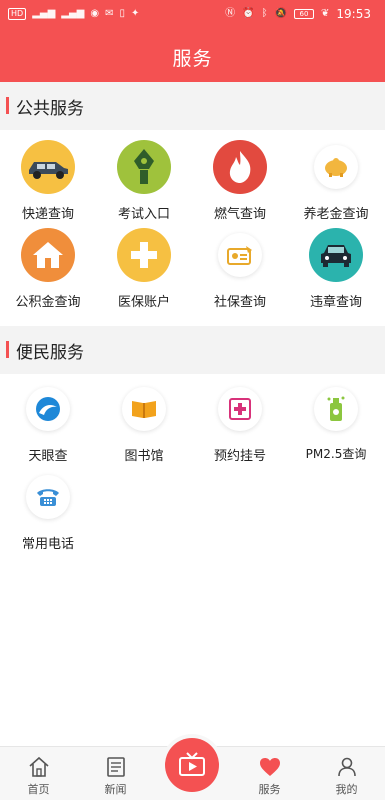 This screenshot has height=800, width=385. I want to click on service-label: 社保查询, so click(239, 302).